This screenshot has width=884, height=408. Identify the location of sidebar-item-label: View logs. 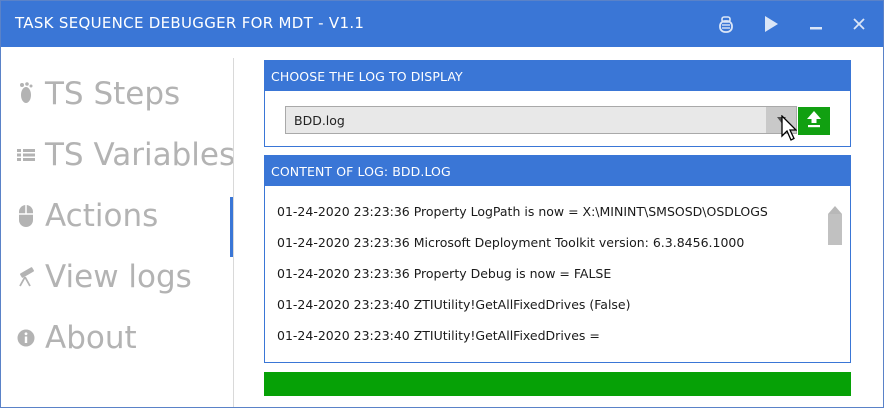
(118, 277).